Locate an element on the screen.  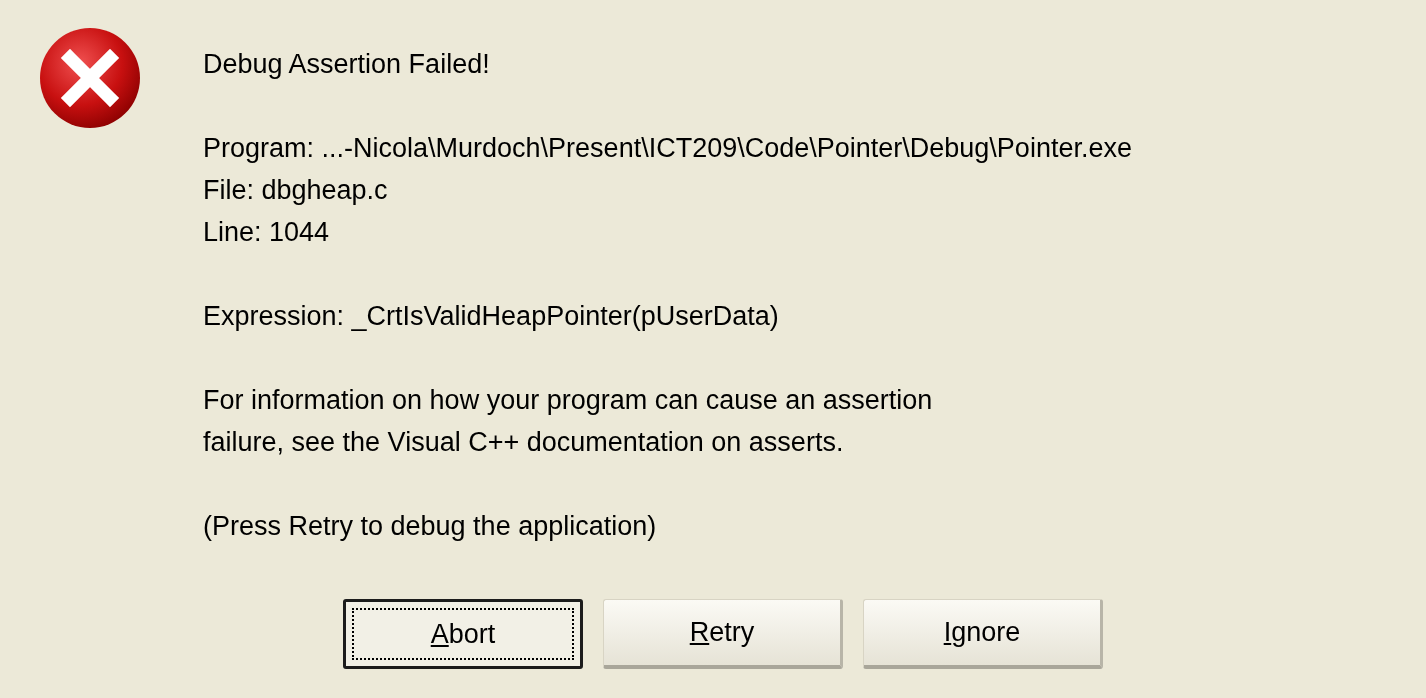
dialog-button: Retry is located at coordinates (723, 634).